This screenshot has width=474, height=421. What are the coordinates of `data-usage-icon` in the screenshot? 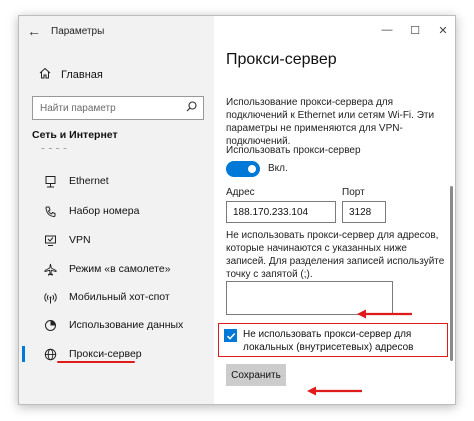 It's located at (50, 325).